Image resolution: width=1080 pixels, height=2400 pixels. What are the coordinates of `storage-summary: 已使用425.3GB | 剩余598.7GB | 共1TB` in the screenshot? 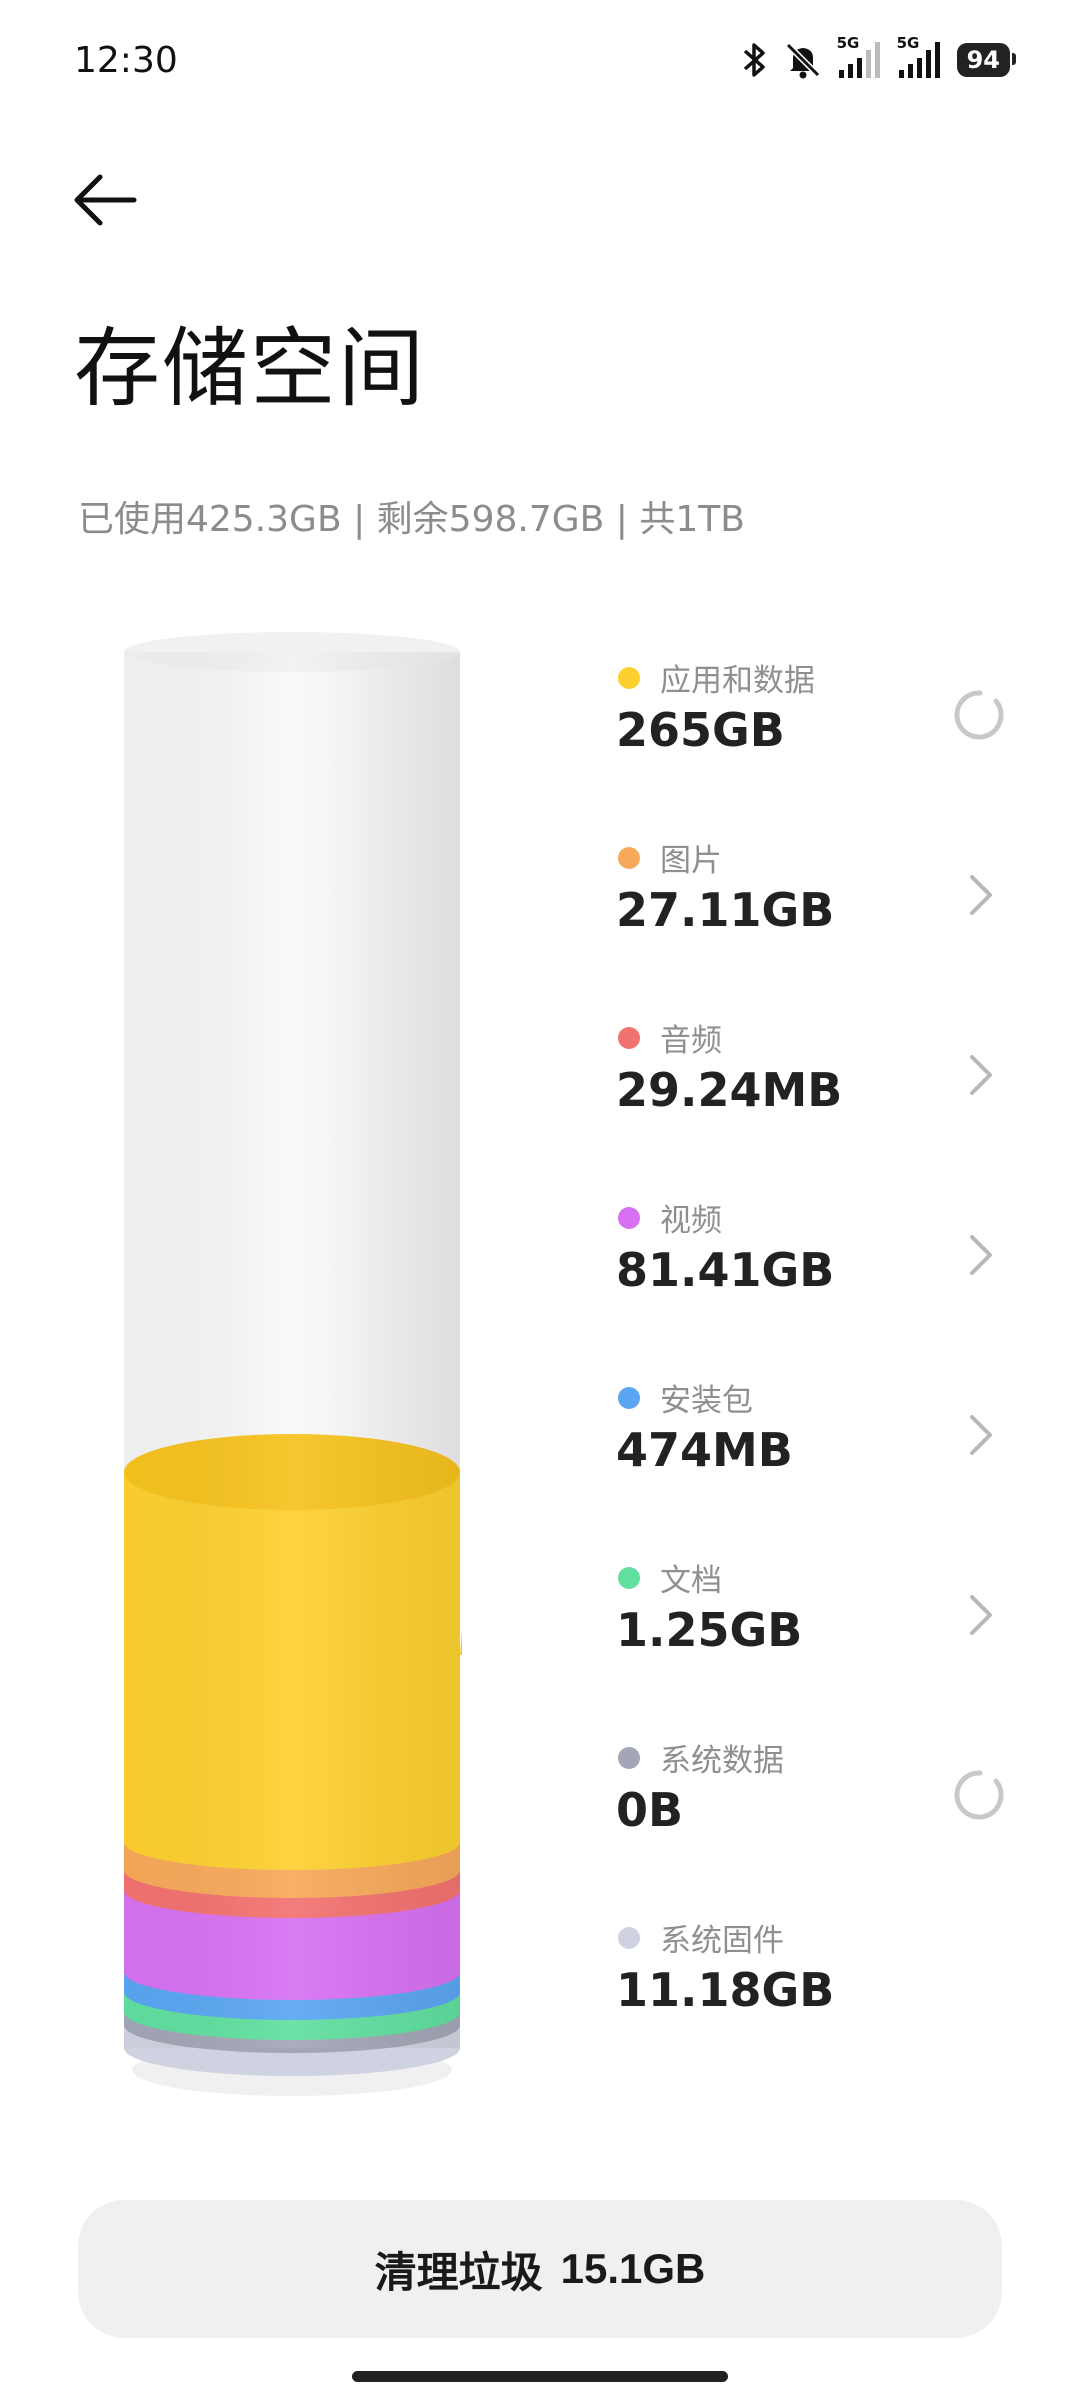 It's located at (411, 519).